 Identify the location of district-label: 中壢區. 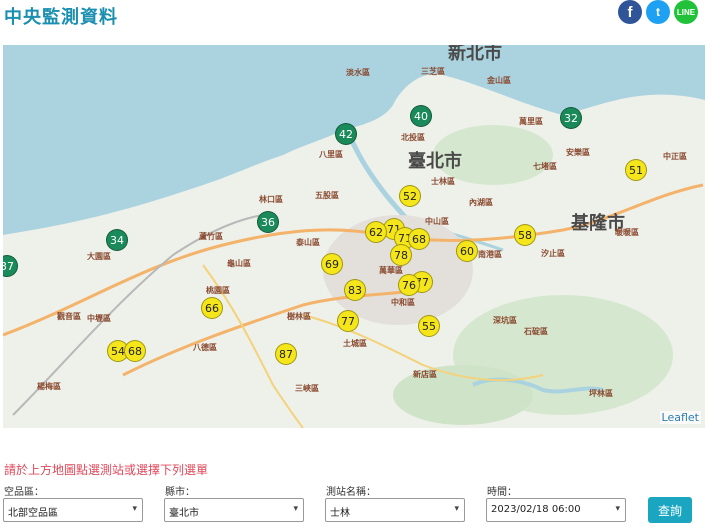
(99, 318).